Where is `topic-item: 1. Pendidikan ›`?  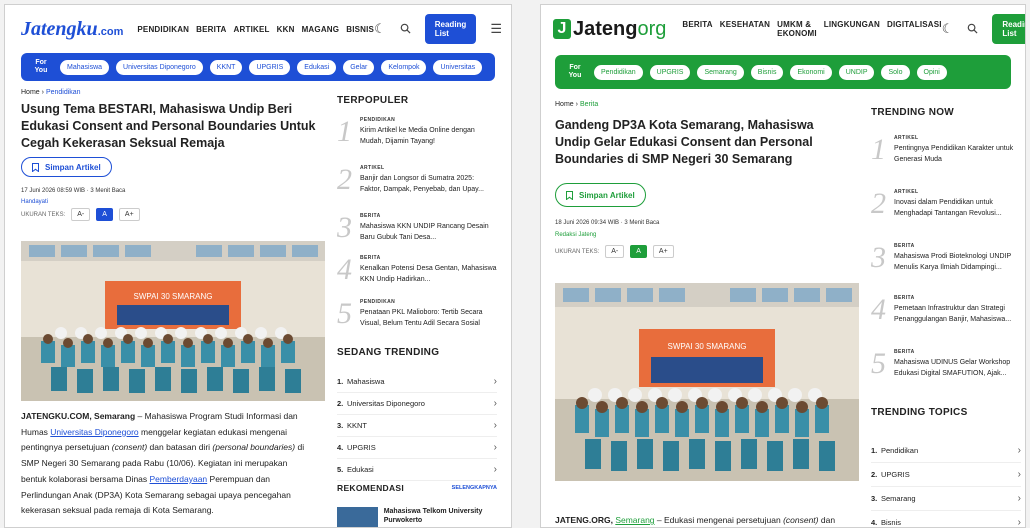 topic-item: 1. Pendidikan › is located at coordinates (946, 451).